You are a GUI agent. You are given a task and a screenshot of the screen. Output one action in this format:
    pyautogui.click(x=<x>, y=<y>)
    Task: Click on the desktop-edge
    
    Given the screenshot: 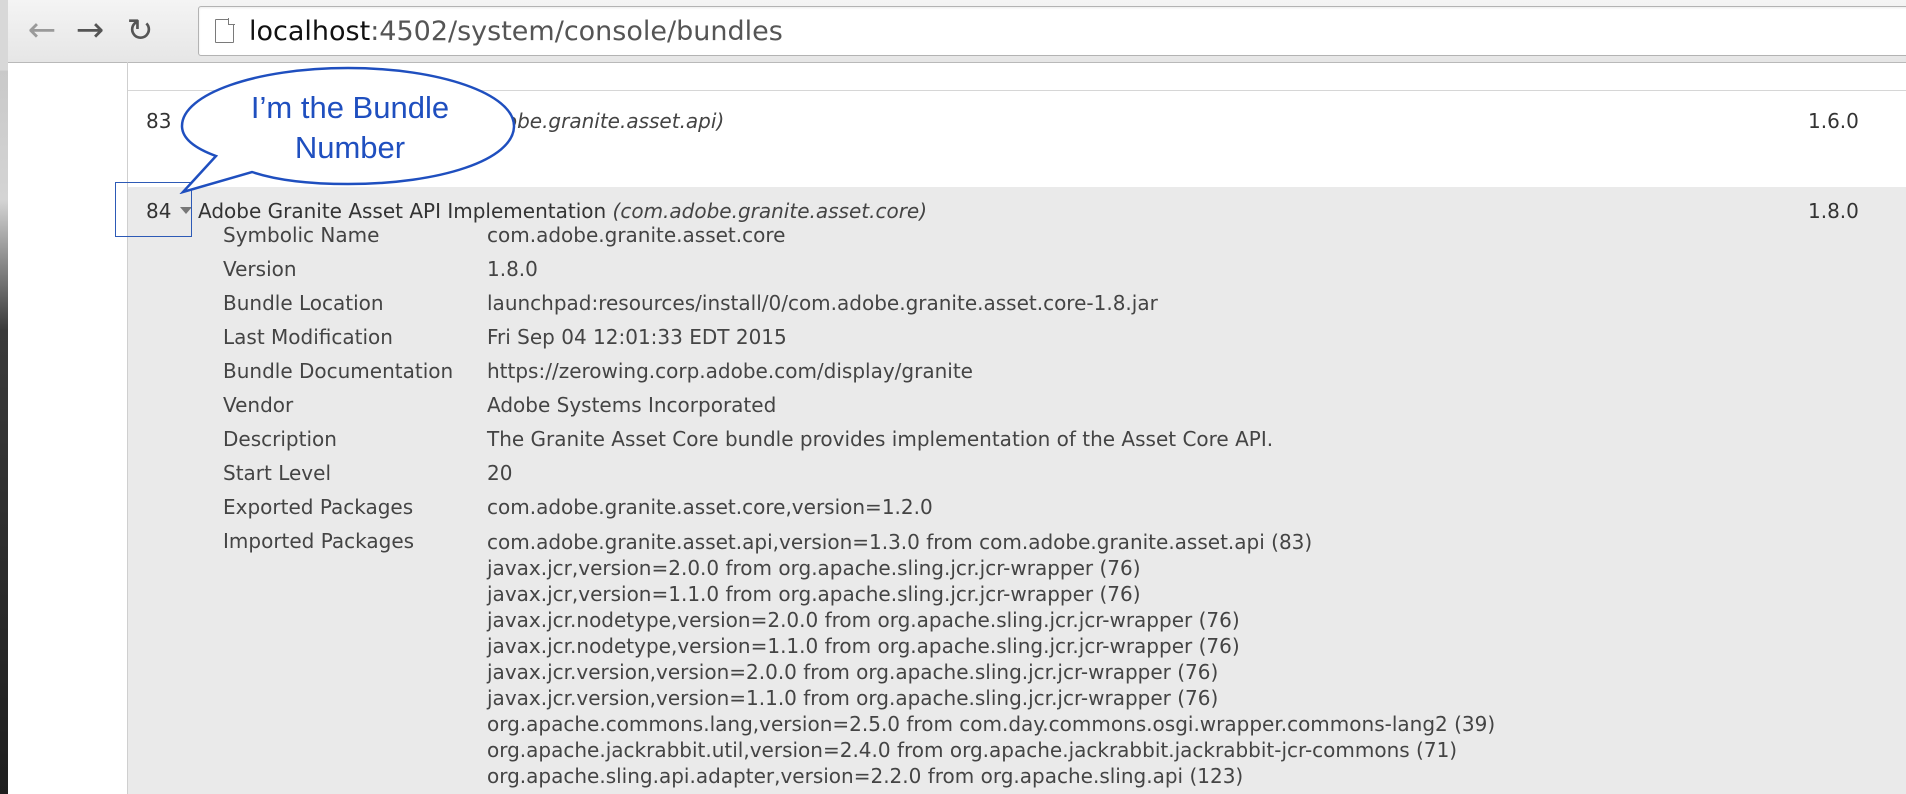 What is the action you would take?
    pyautogui.click(x=4, y=397)
    